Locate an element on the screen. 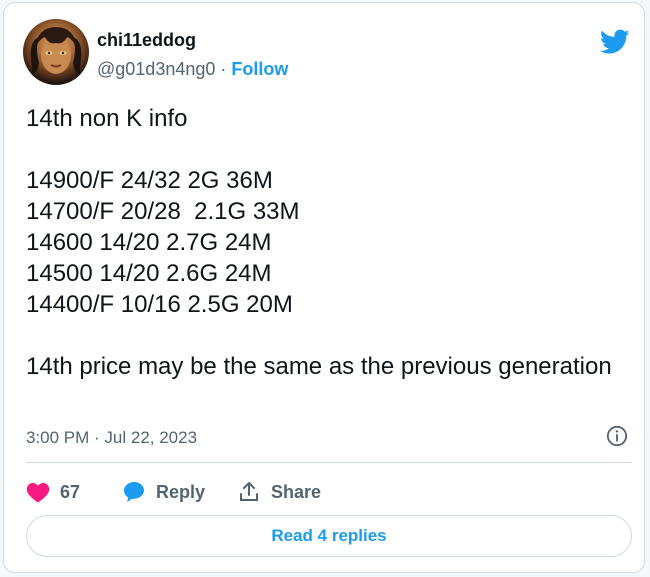 Image resolution: width=650 pixels, height=577 pixels. avatar-image is located at coordinates (56, 53).